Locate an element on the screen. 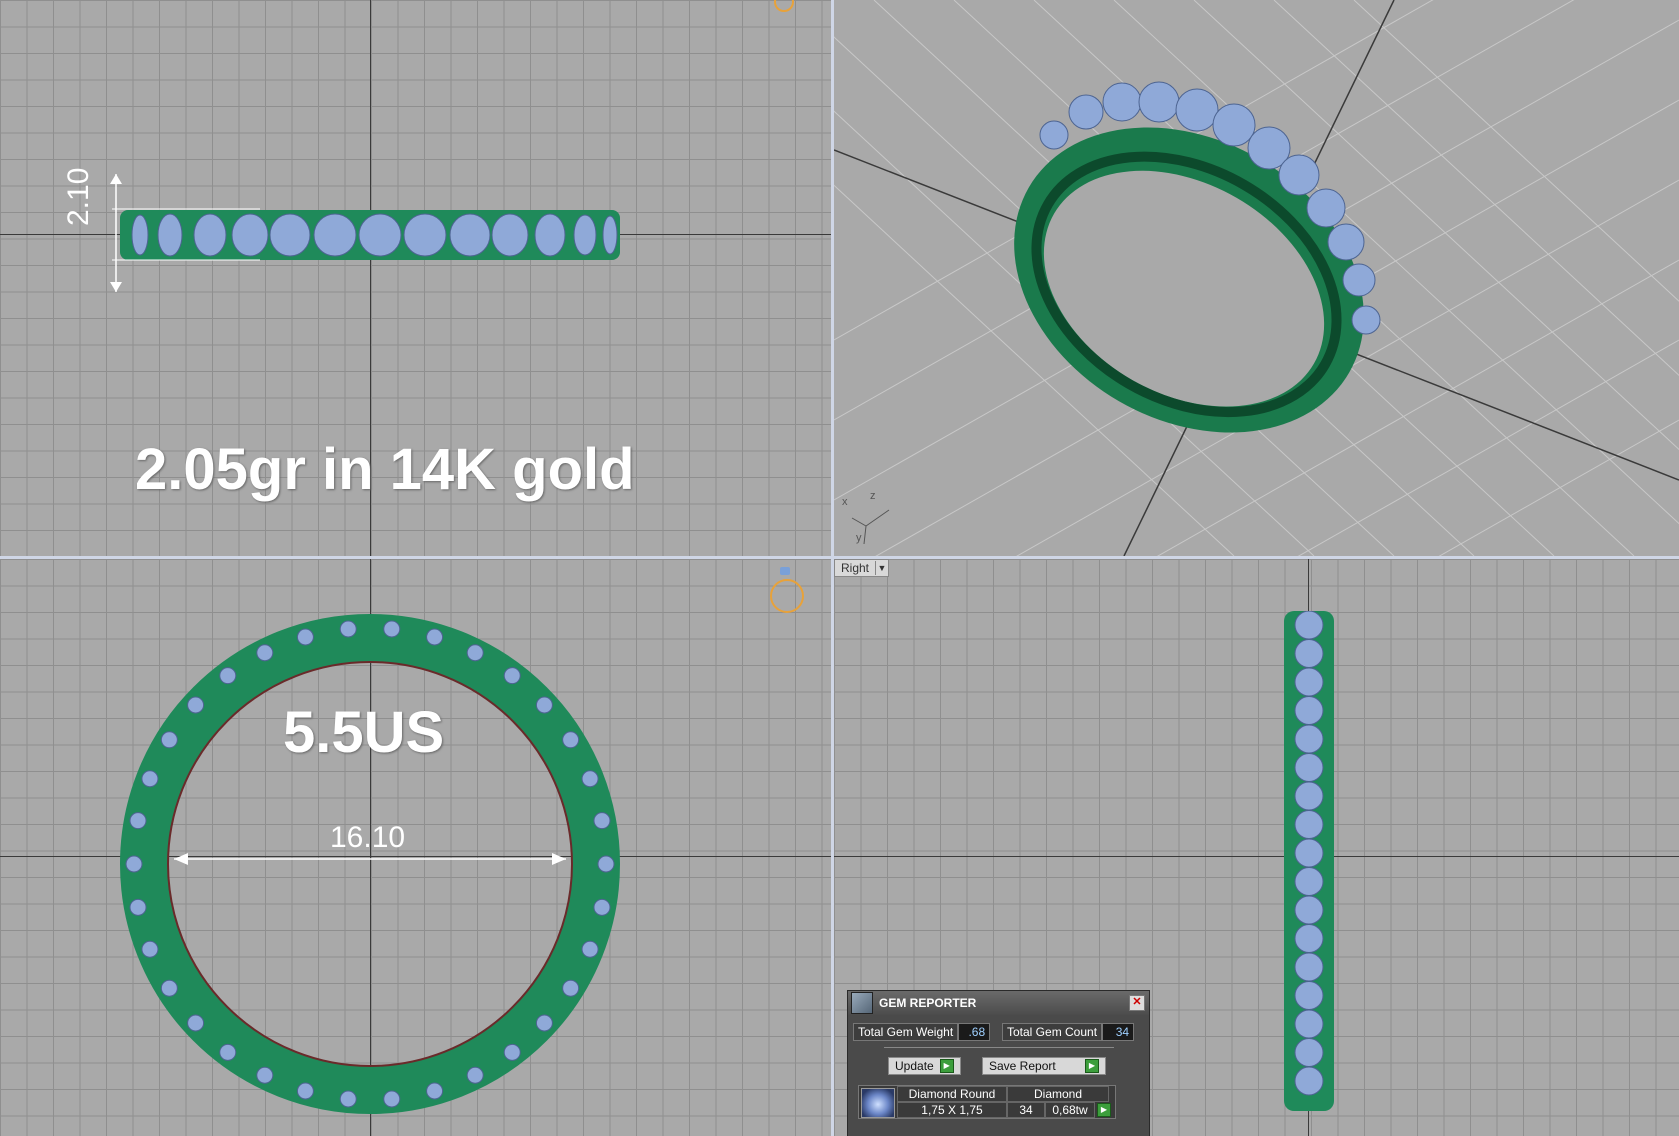 This screenshot has height=1136, width=1679. save-report-button: Save Report ▶ is located at coordinates (1044, 1066).